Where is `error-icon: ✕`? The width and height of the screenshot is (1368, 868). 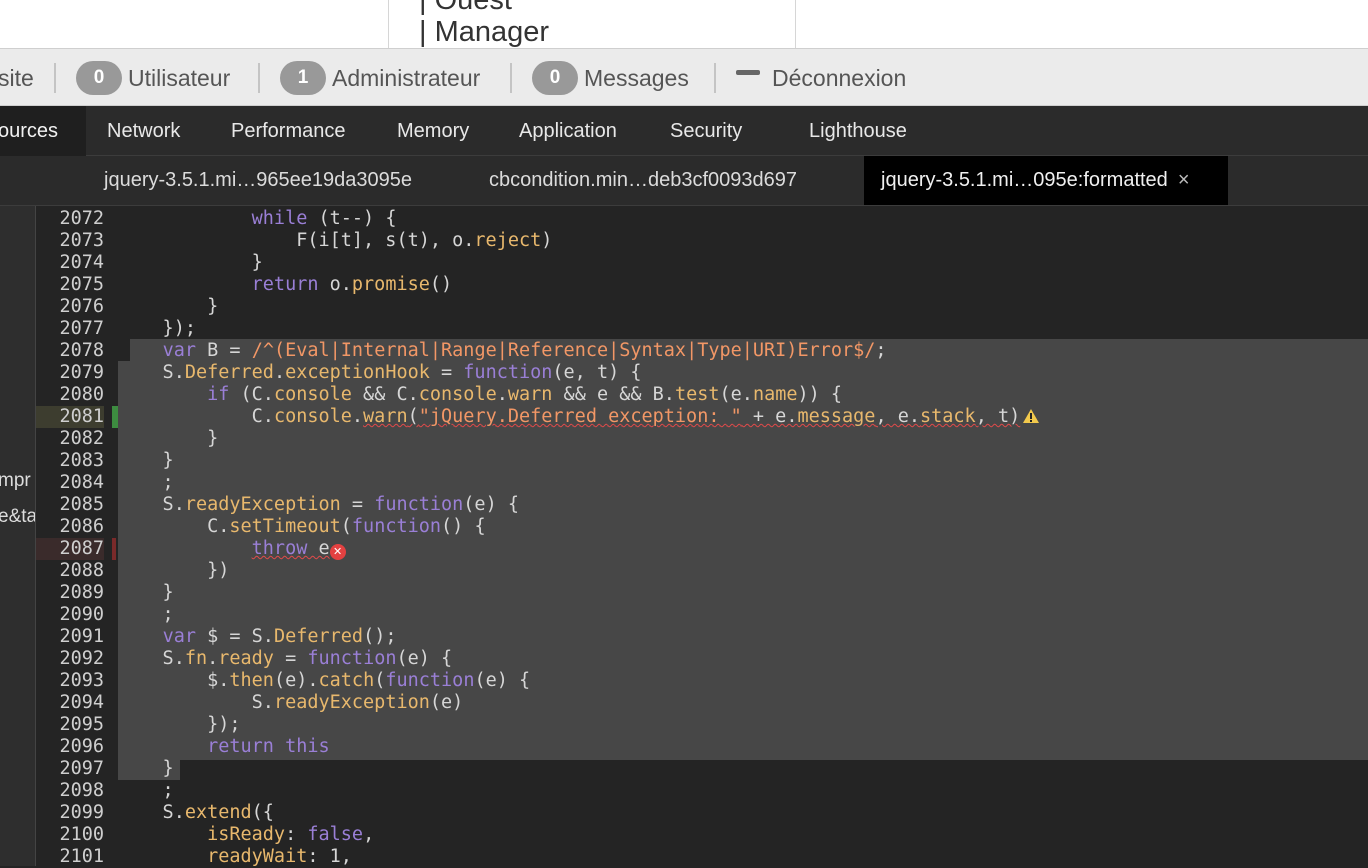
error-icon: ✕ is located at coordinates (337, 552).